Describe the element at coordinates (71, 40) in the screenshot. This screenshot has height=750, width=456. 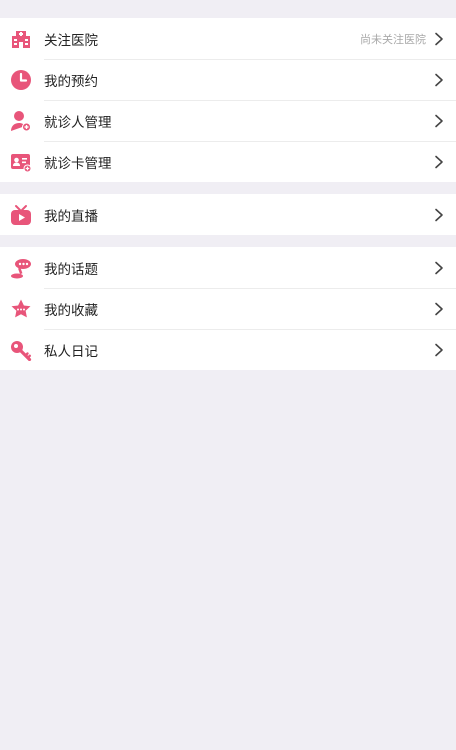
I see `menu-item-label: 关注医院` at that location.